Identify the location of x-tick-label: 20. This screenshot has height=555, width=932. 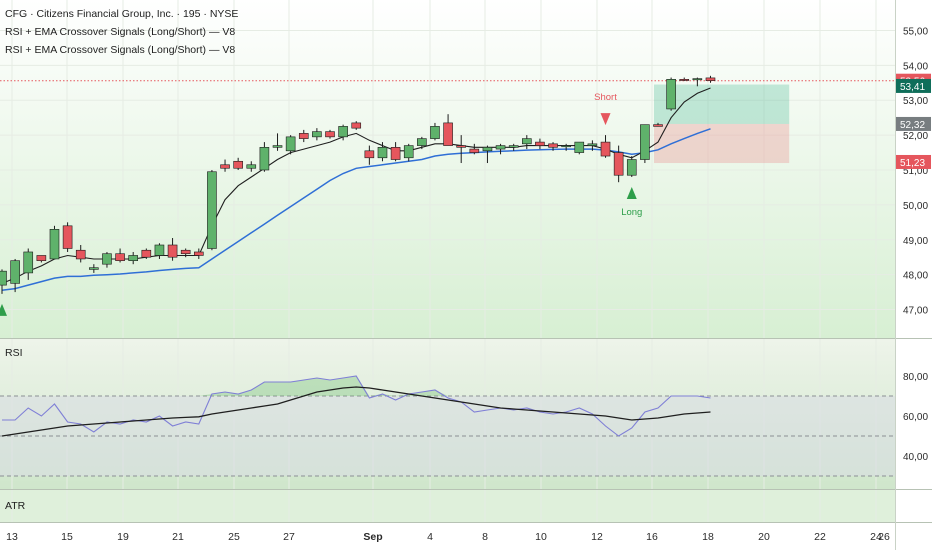
(764, 537).